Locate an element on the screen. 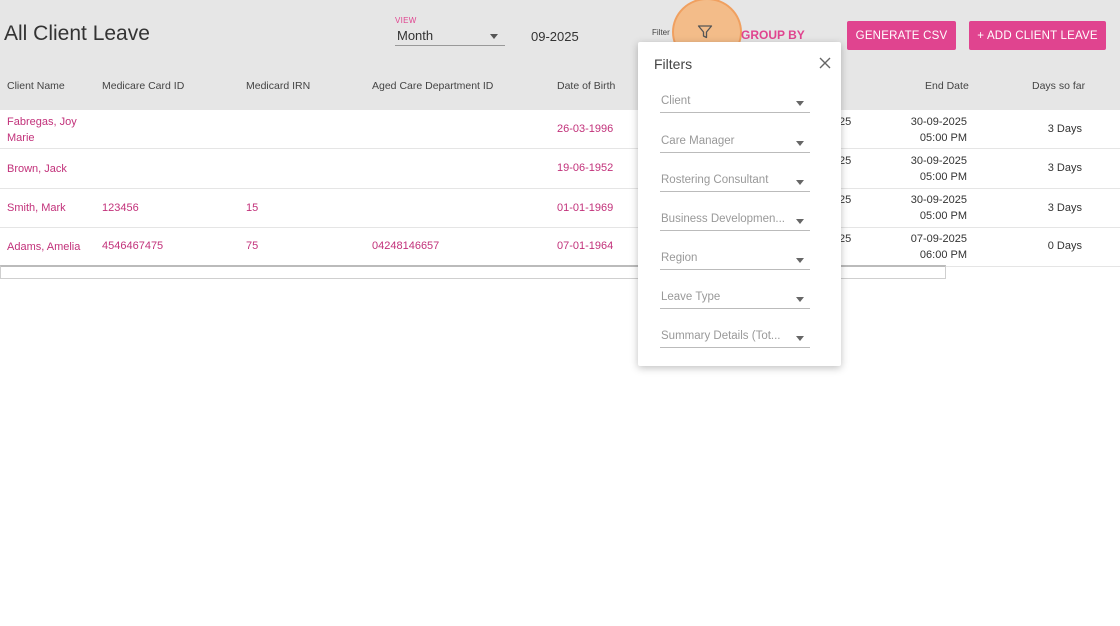 The height and width of the screenshot is (626, 1120). client-name-link: Smith, Mark is located at coordinates (36, 208).